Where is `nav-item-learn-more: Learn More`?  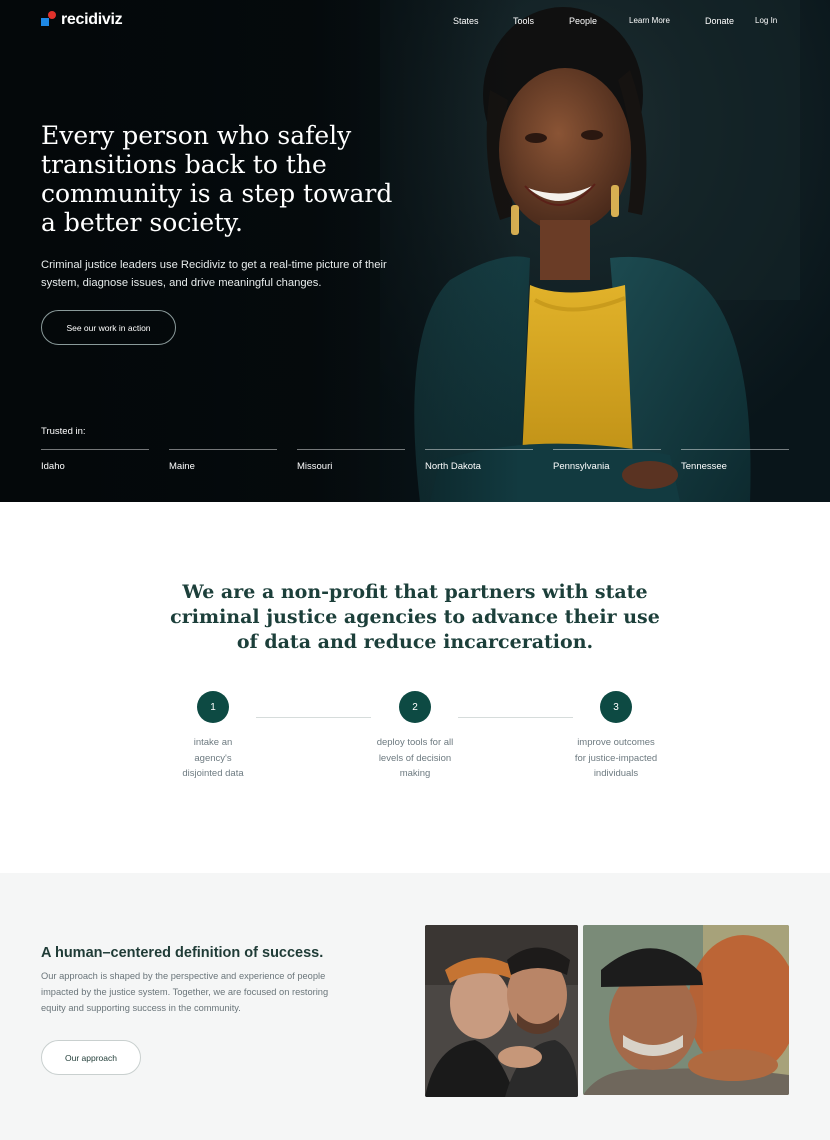
nav-item-learn-more: Learn More is located at coordinates (649, 20).